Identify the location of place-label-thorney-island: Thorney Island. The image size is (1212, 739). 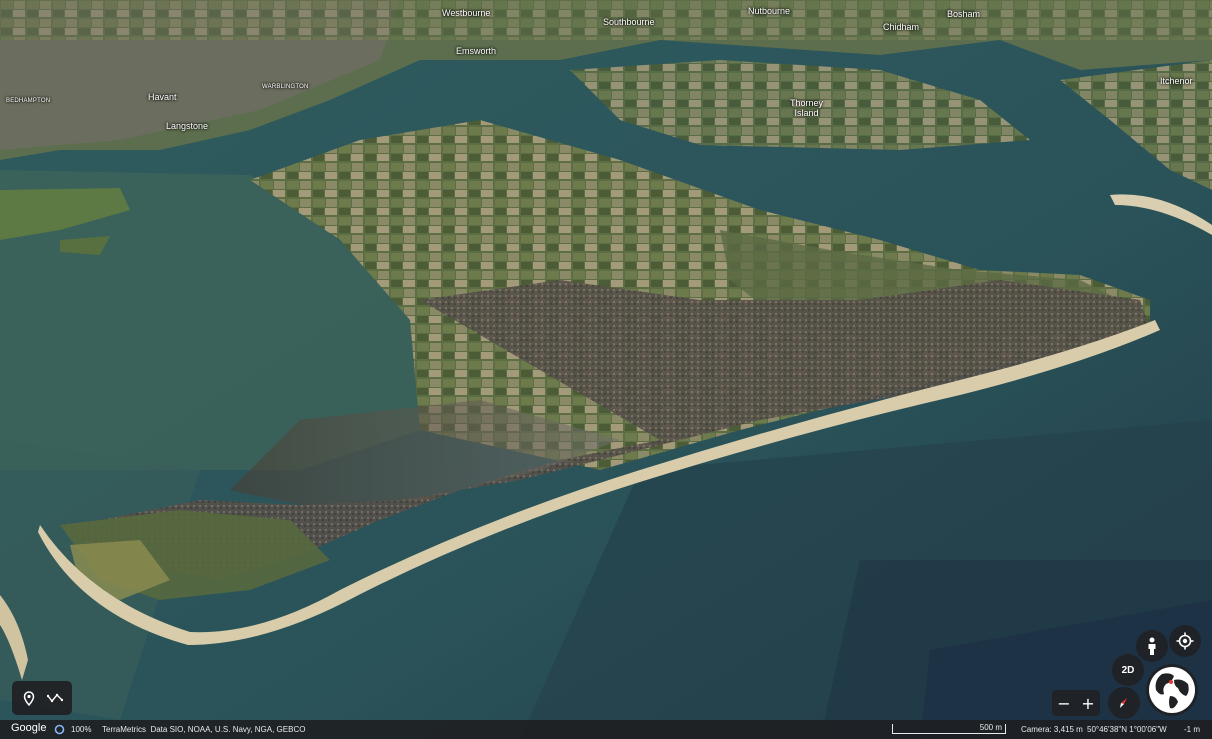
(806, 108).